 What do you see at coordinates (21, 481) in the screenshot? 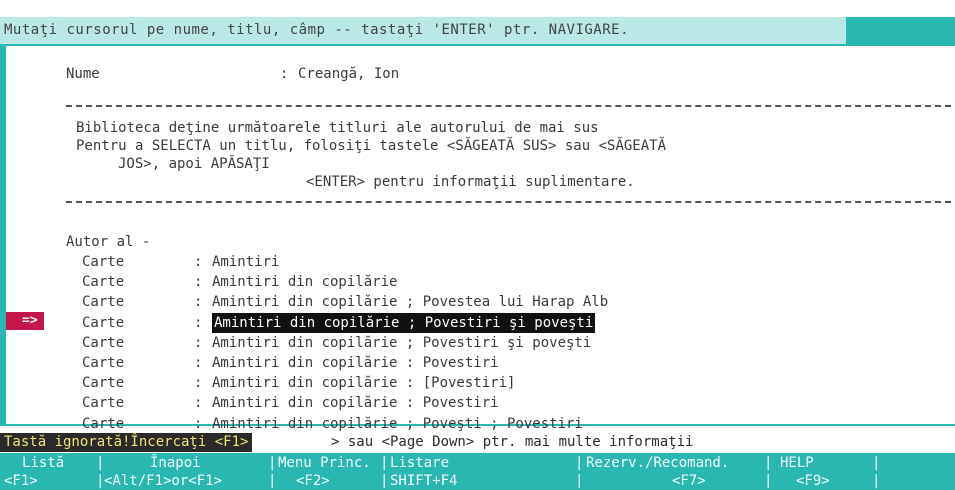
I see `fkey-list-code: <F1>` at bounding box center [21, 481].